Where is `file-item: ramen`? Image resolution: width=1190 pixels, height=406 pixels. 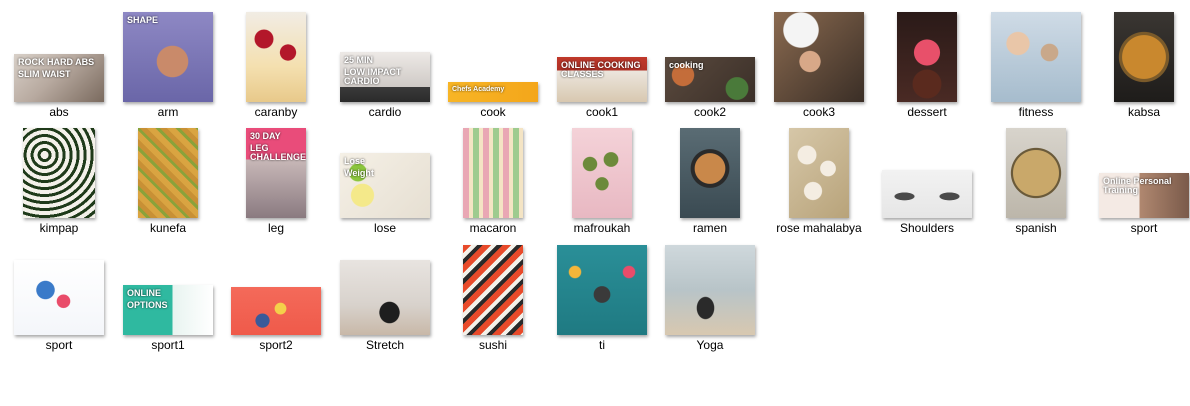
file-item: ramen is located at coordinates (710, 181).